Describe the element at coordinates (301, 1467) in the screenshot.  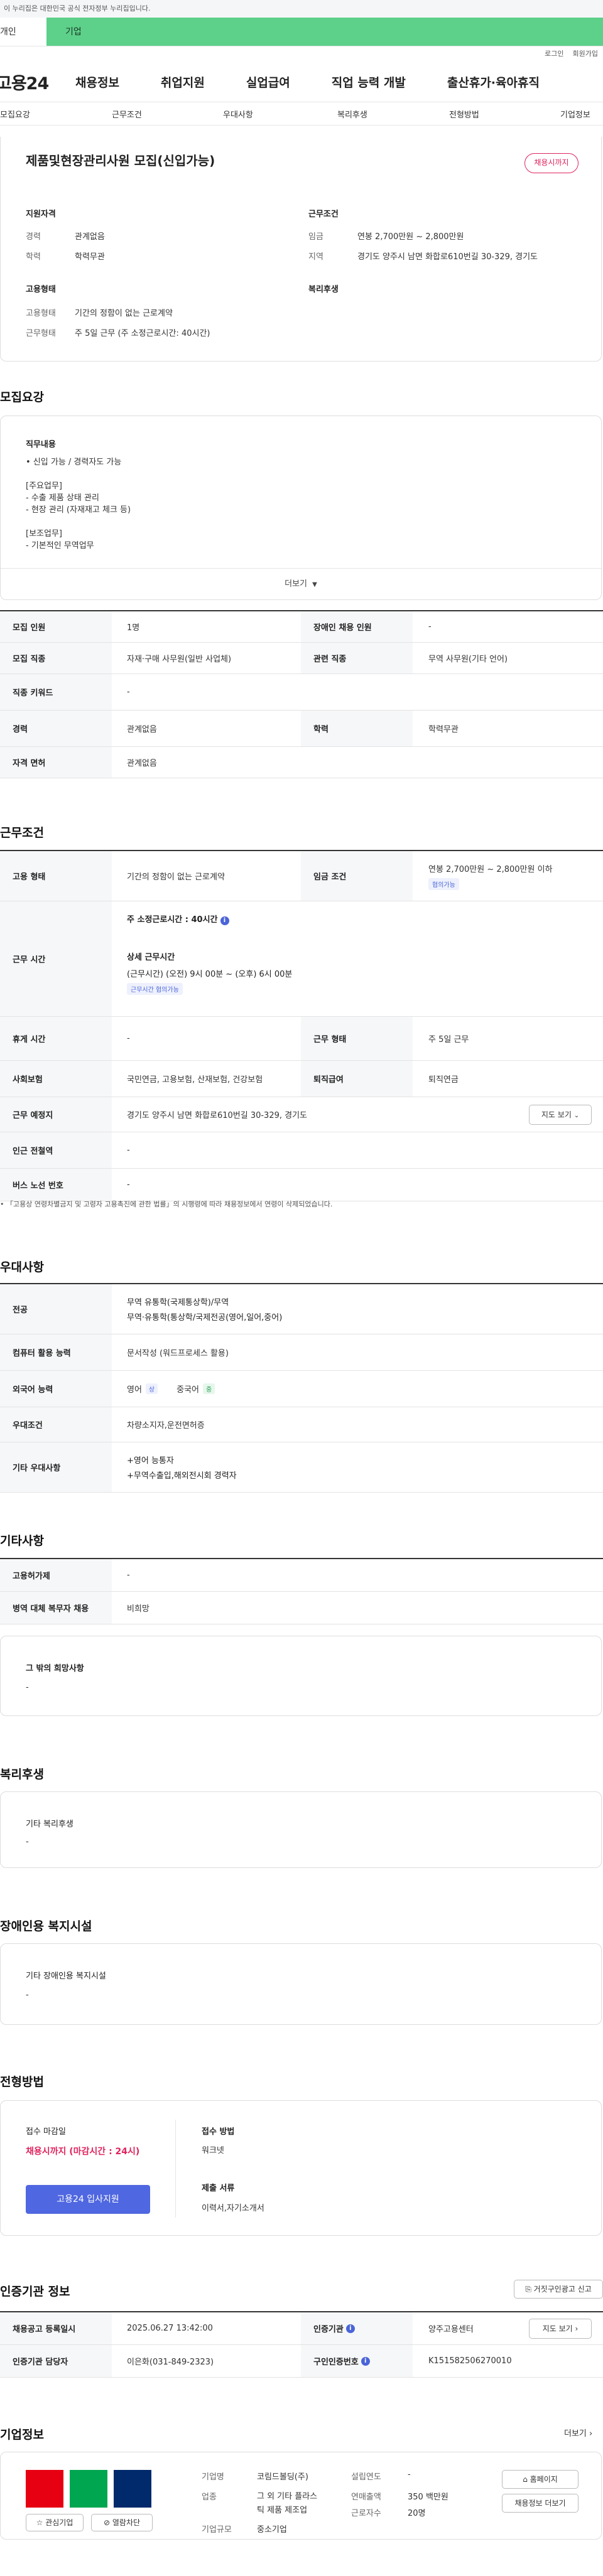
I see `table-row: 기타 우대사항 +영어 능통자 +무역수출입,해외전시회 경력자` at that location.